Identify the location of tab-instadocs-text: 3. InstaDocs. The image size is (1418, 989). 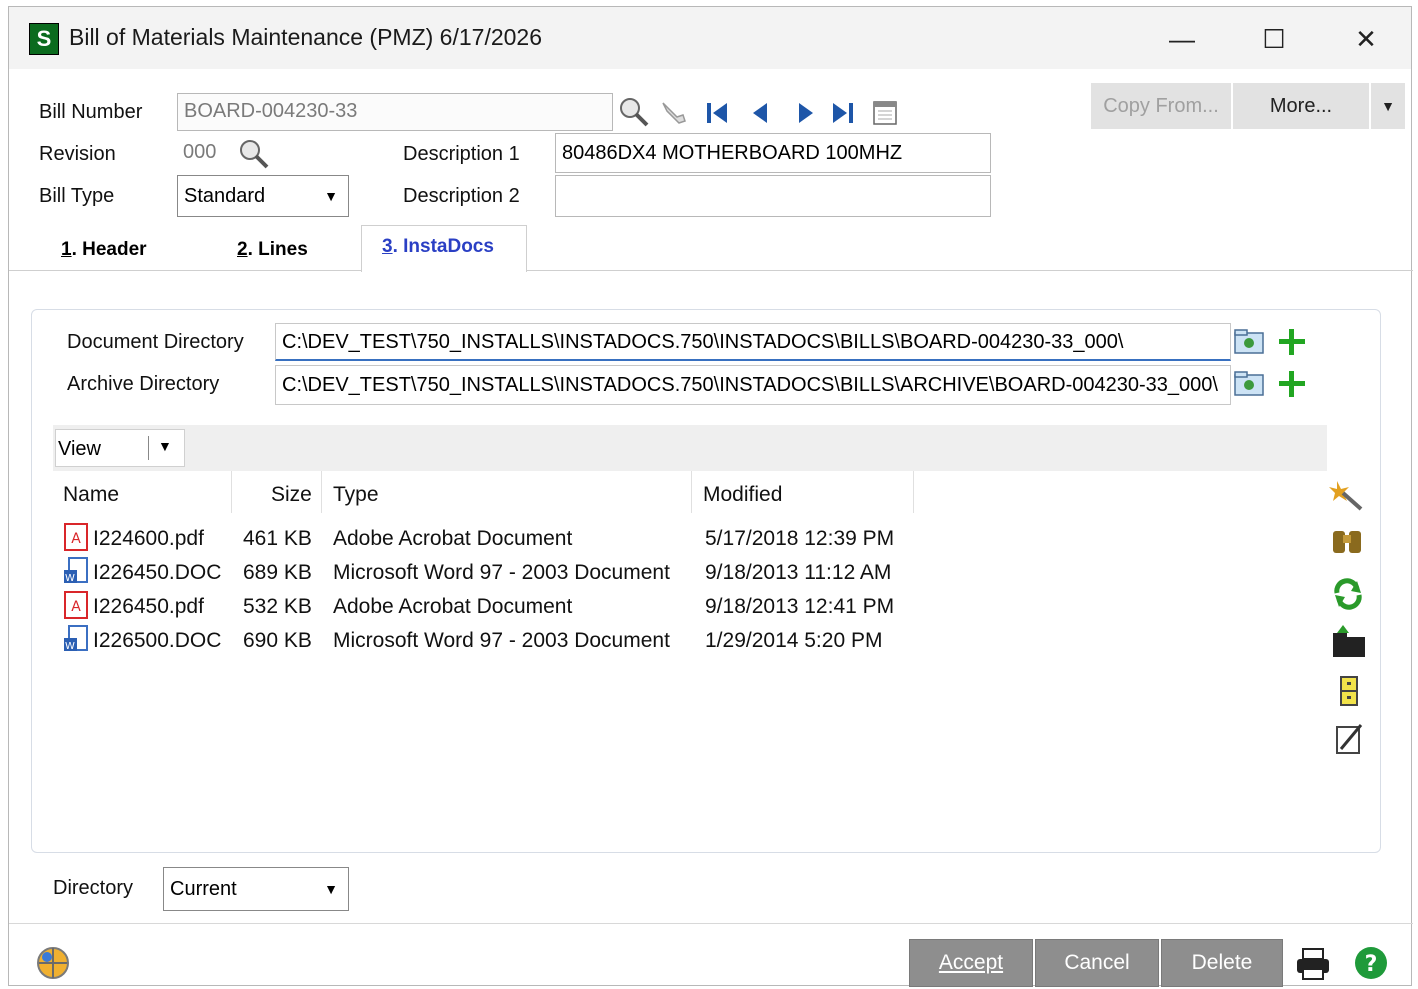
(438, 247).